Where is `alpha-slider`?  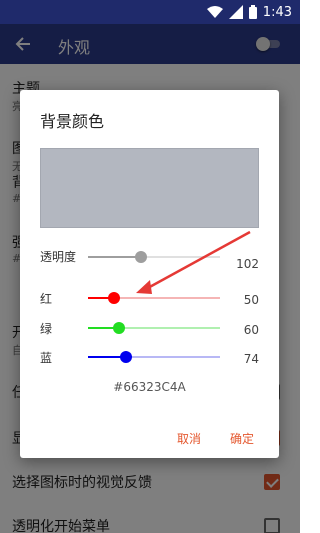
alpha-slider is located at coordinates (154, 257).